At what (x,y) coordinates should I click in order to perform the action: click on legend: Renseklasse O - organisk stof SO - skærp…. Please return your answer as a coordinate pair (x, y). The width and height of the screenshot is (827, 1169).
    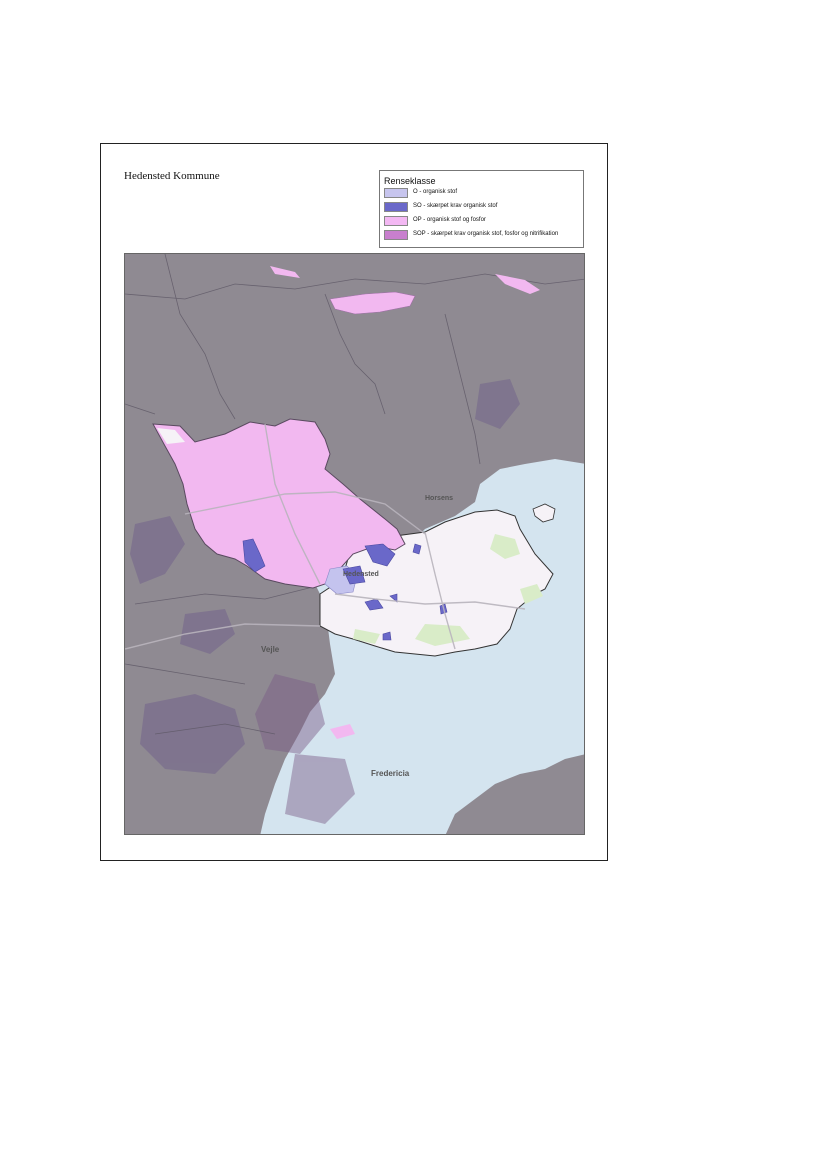
    Looking at the image, I should click on (481, 209).